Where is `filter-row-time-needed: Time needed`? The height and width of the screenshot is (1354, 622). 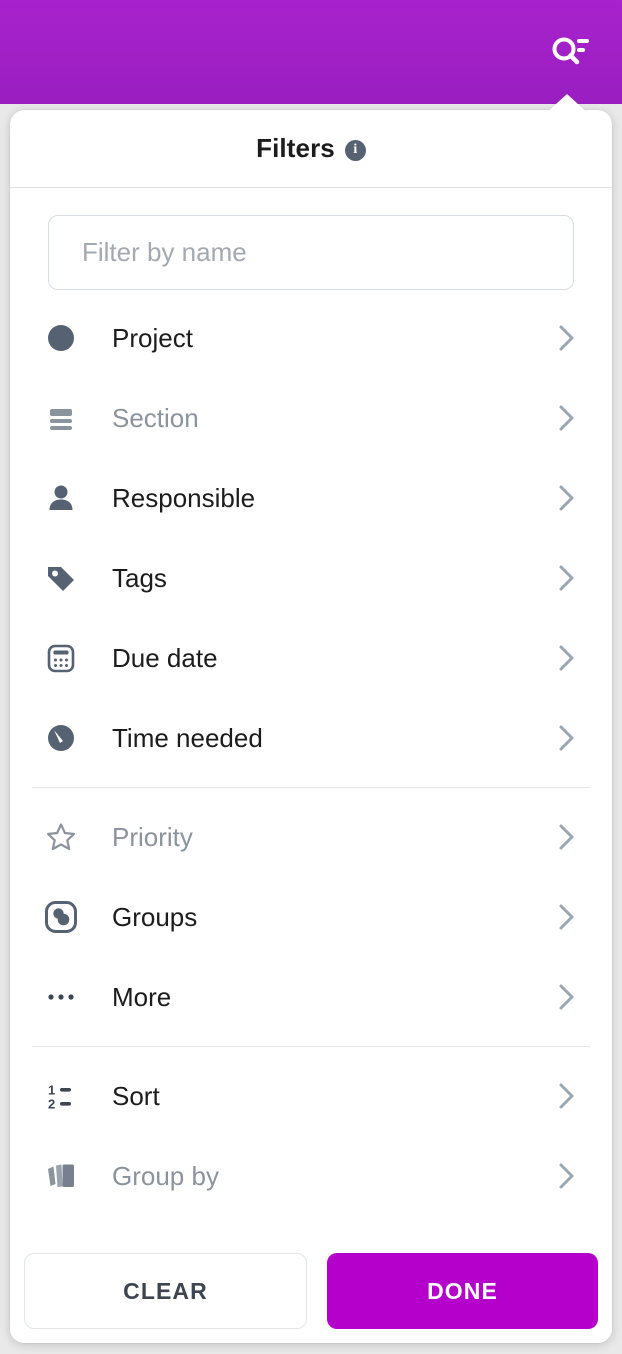
filter-row-time-needed: Time needed is located at coordinates (311, 738).